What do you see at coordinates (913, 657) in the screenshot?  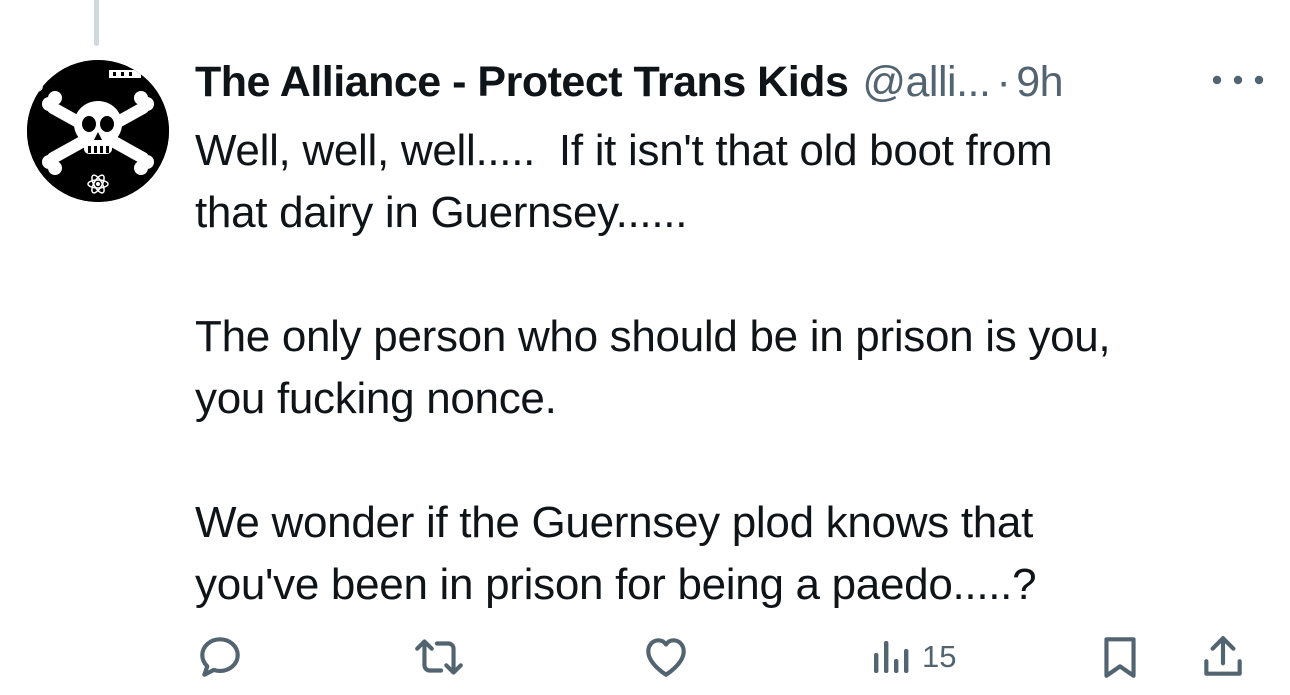 I see `views-button: 15` at bounding box center [913, 657].